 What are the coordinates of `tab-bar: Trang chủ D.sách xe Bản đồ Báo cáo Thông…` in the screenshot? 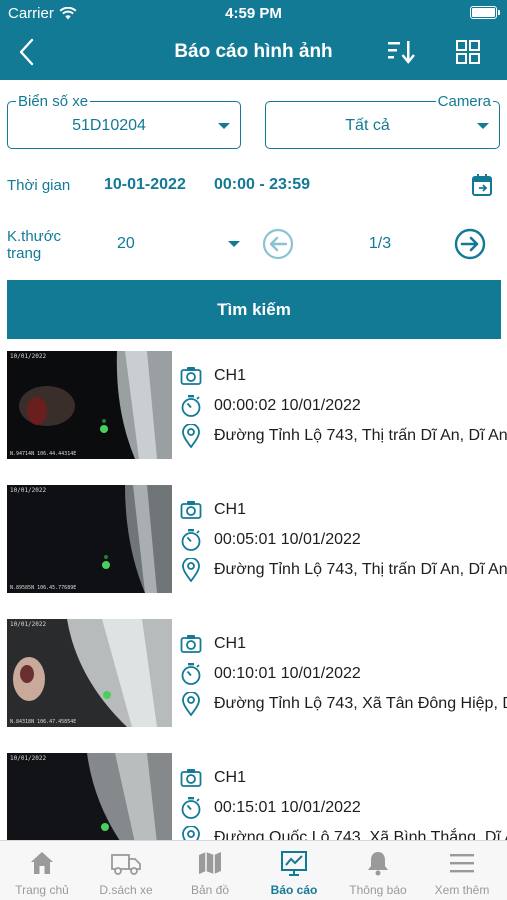 It's located at (253, 870).